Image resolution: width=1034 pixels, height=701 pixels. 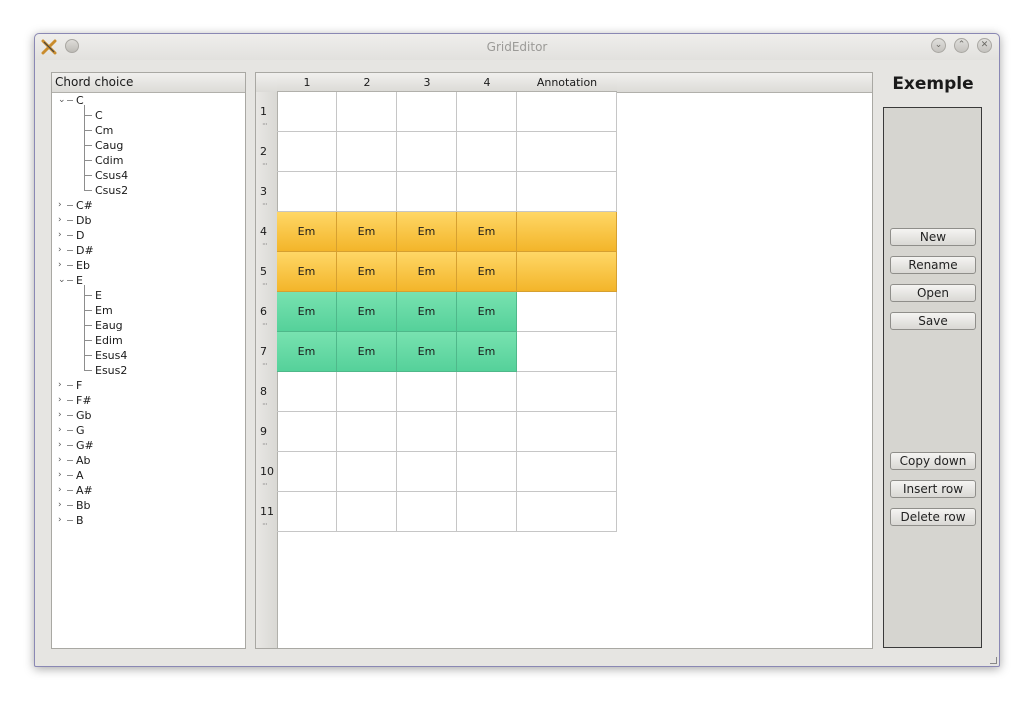 What do you see at coordinates (961, 45) in the screenshot?
I see `maximize-button: ⌃` at bounding box center [961, 45].